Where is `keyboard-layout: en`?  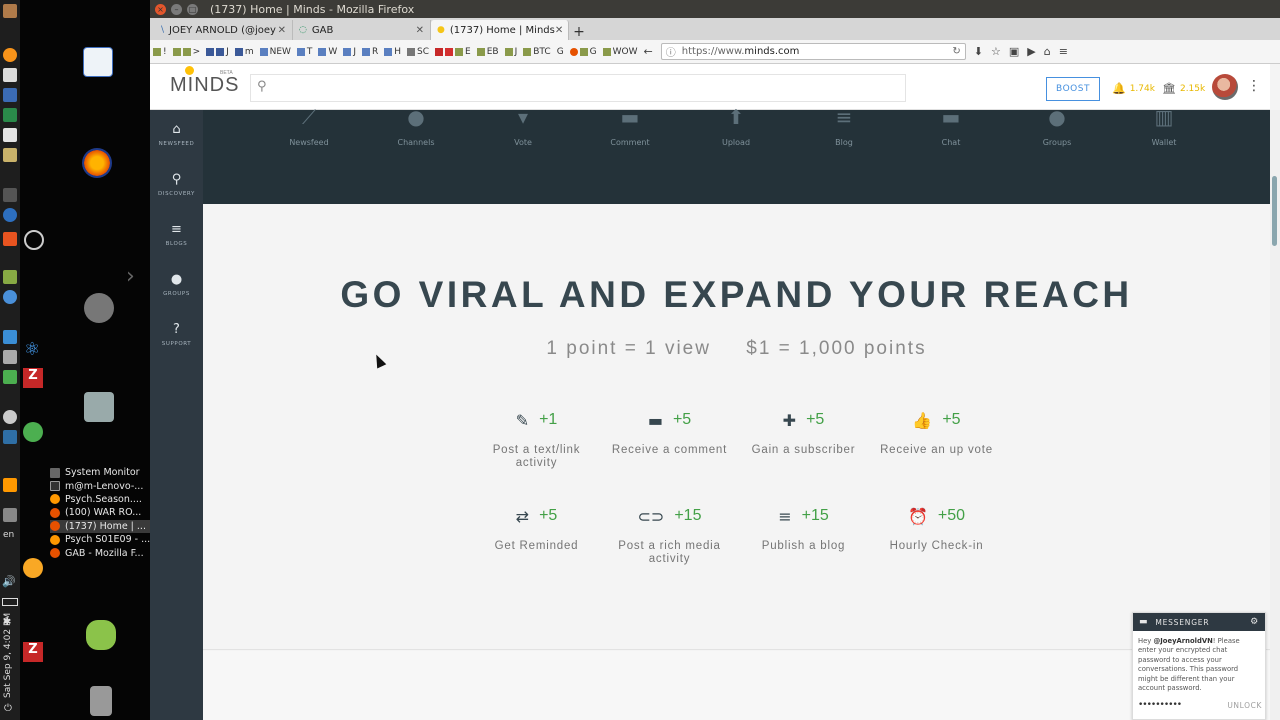
keyboard-layout: en is located at coordinates (8, 535).